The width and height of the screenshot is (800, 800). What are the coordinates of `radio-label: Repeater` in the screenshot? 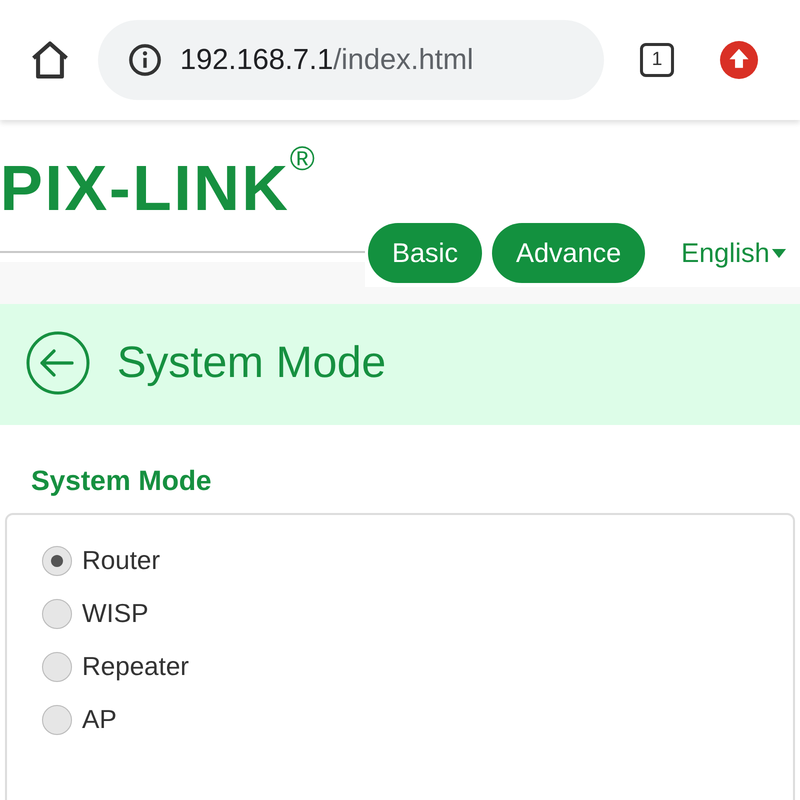 It's located at (135, 666).